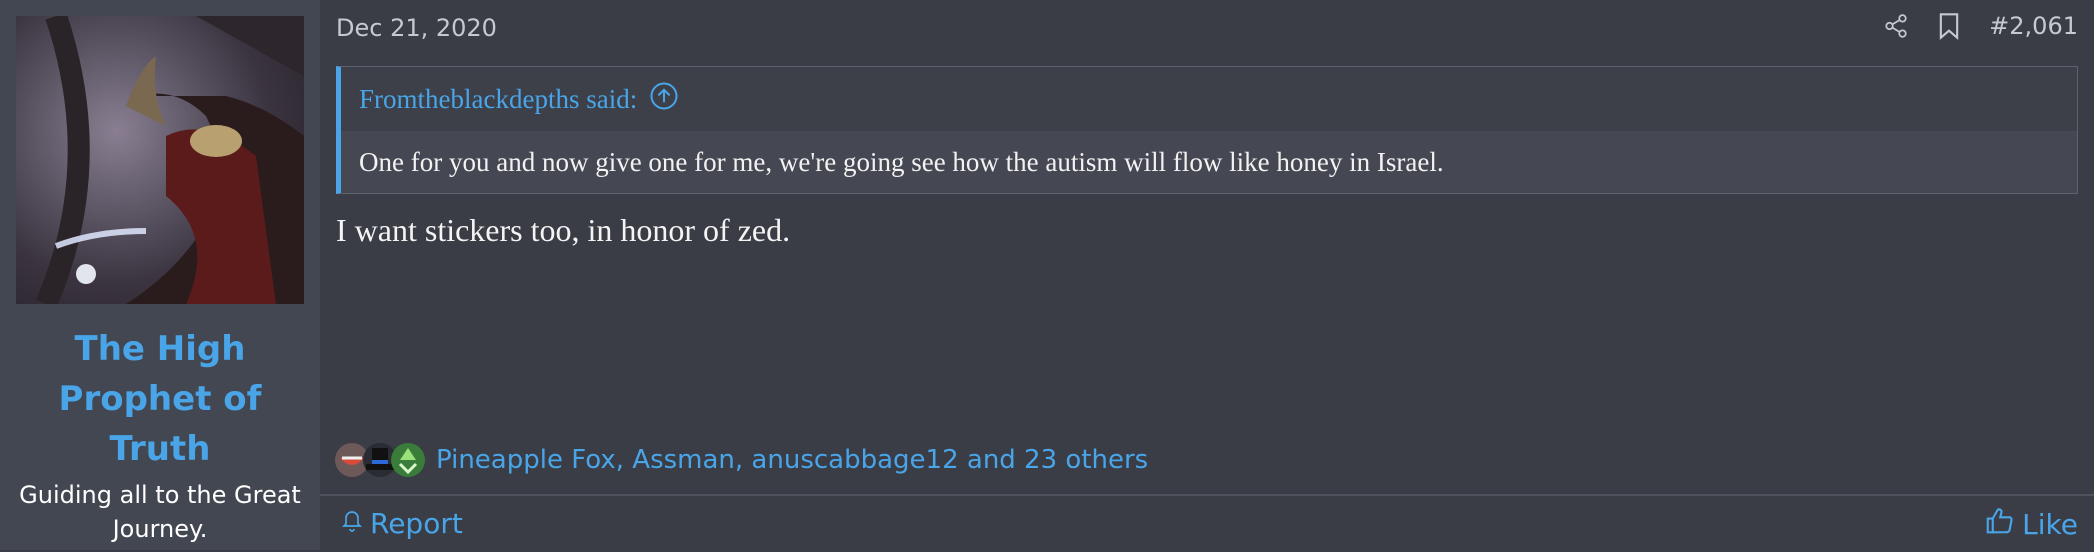 The image size is (2094, 552). I want to click on quote-header: Fromtheblackdepths said:, so click(1209, 99).